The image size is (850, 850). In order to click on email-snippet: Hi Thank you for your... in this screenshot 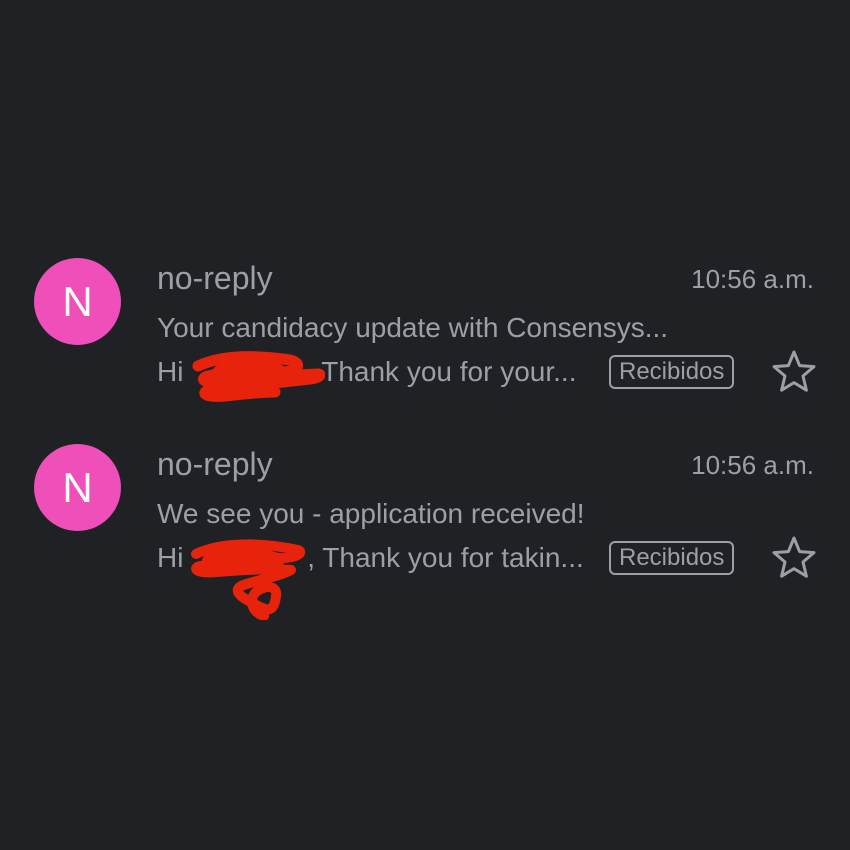, I will do `click(366, 372)`.